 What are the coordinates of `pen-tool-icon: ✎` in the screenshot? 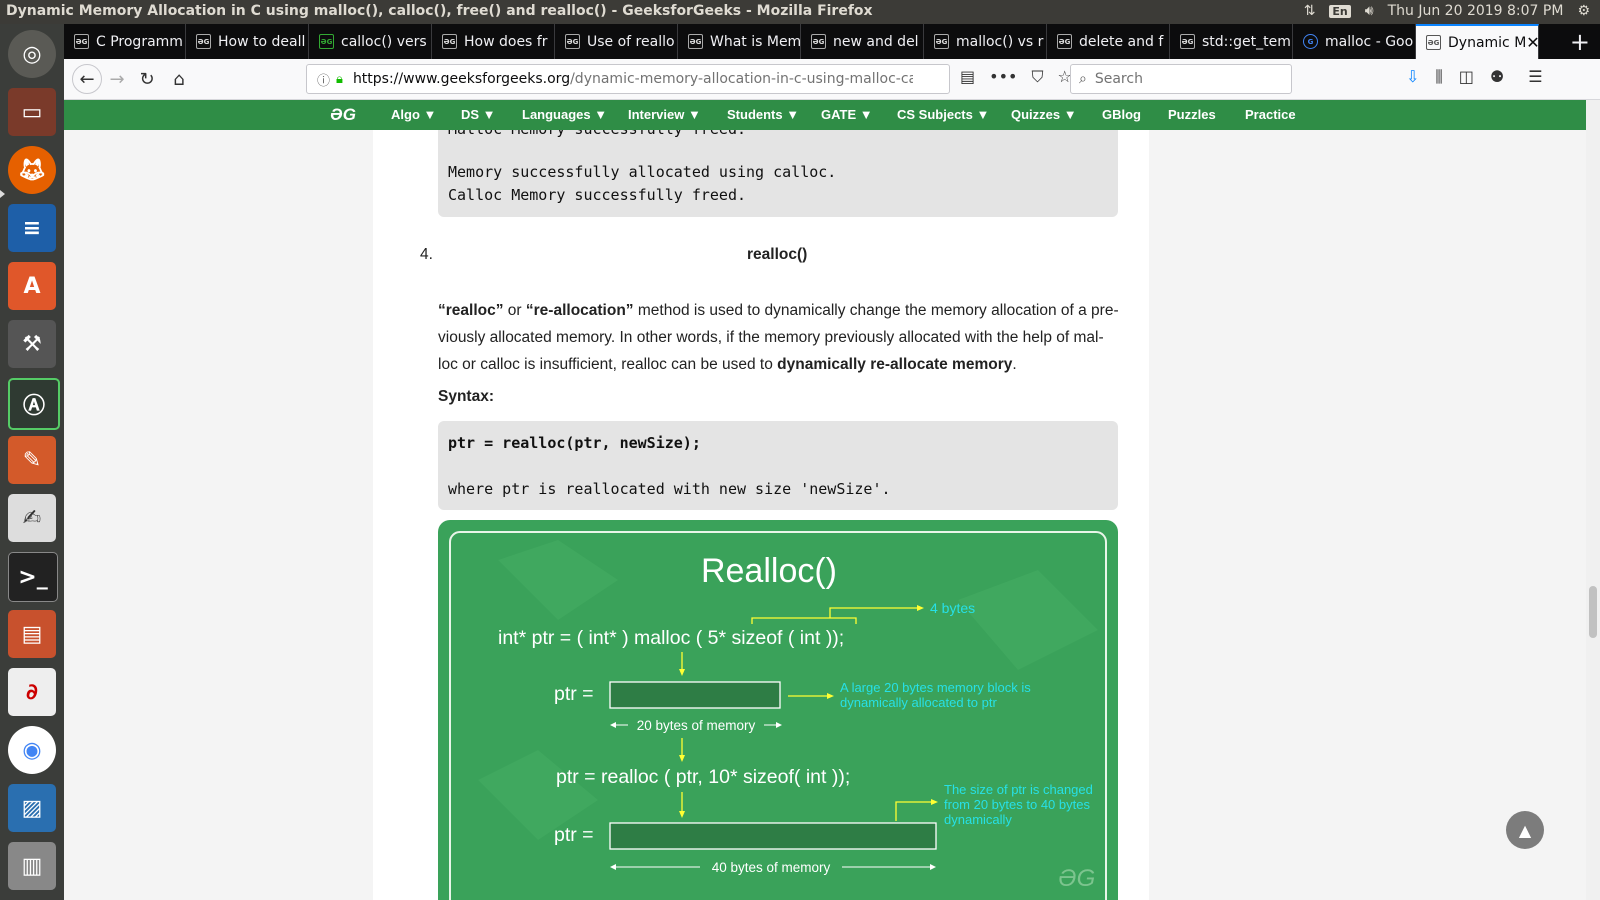 It's located at (32, 460).